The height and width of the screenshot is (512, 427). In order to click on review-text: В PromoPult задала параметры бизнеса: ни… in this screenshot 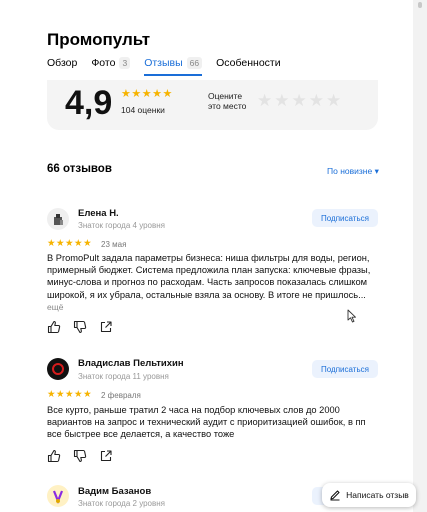, I will do `click(209, 276)`.